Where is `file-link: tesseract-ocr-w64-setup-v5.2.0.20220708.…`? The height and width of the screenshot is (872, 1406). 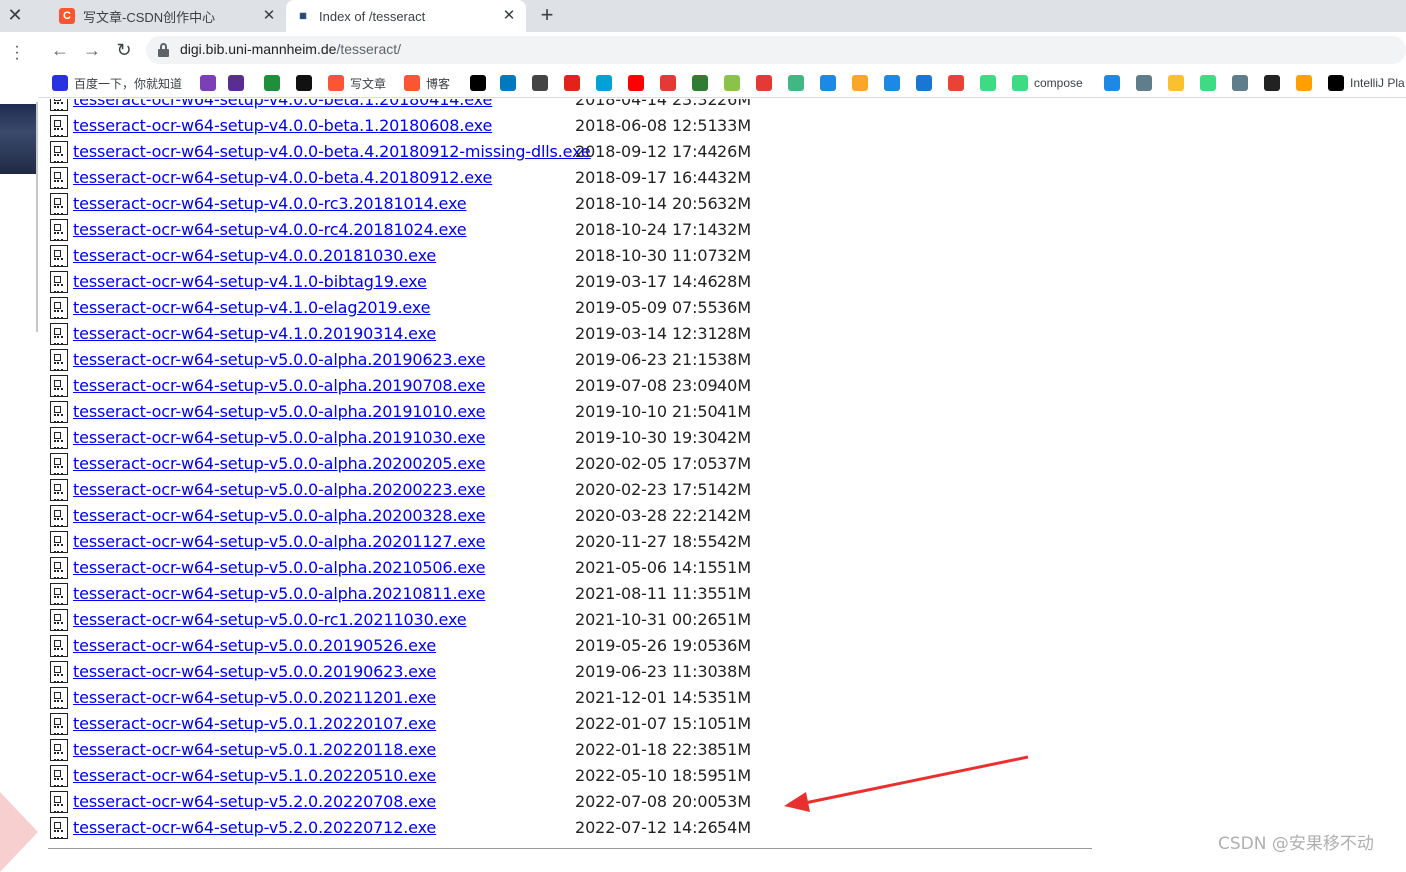 file-link: tesseract-ocr-w64-setup-v5.2.0.20220708.… is located at coordinates (254, 801).